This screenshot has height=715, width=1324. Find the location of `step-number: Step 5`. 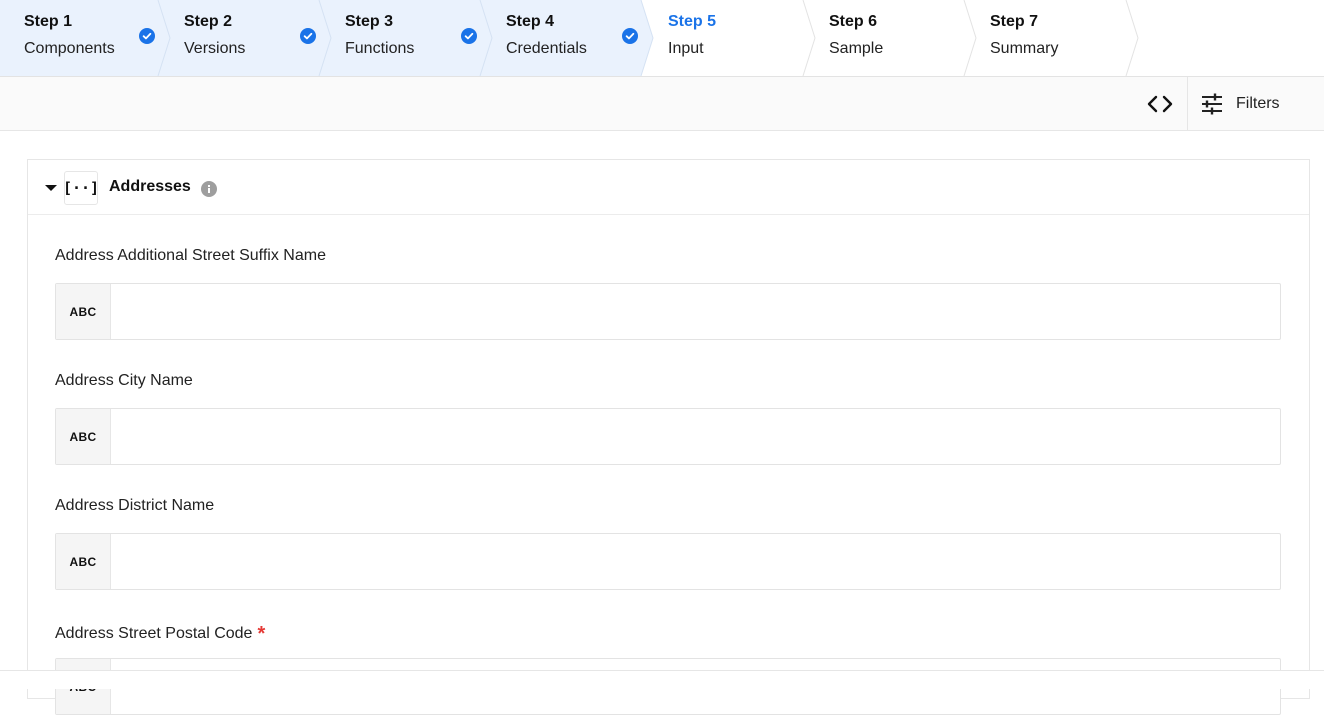

step-number: Step 5 is located at coordinates (692, 21).